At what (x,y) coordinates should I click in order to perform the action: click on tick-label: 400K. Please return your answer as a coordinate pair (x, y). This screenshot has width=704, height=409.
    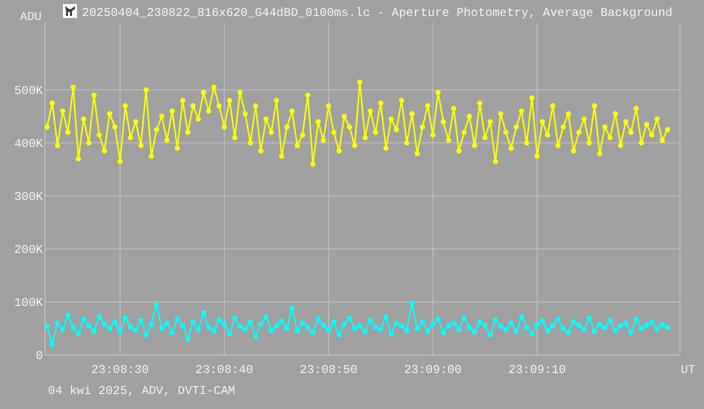
    Looking at the image, I should click on (28, 143).